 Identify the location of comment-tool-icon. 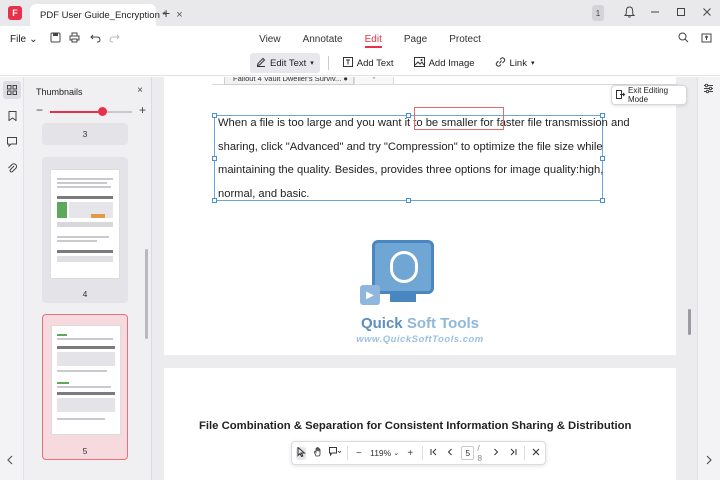
(335, 453).